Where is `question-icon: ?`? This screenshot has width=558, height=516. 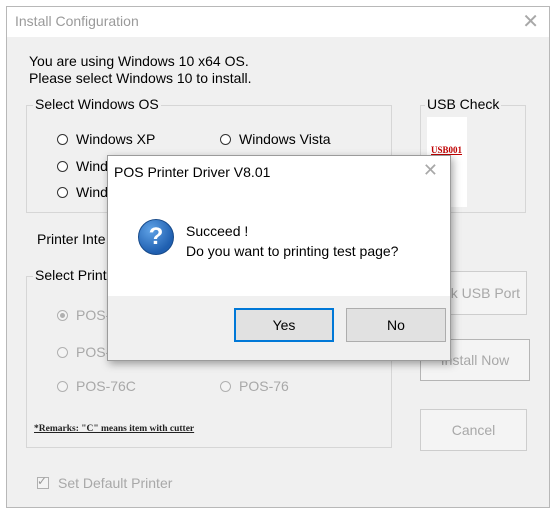 question-icon: ? is located at coordinates (156, 237).